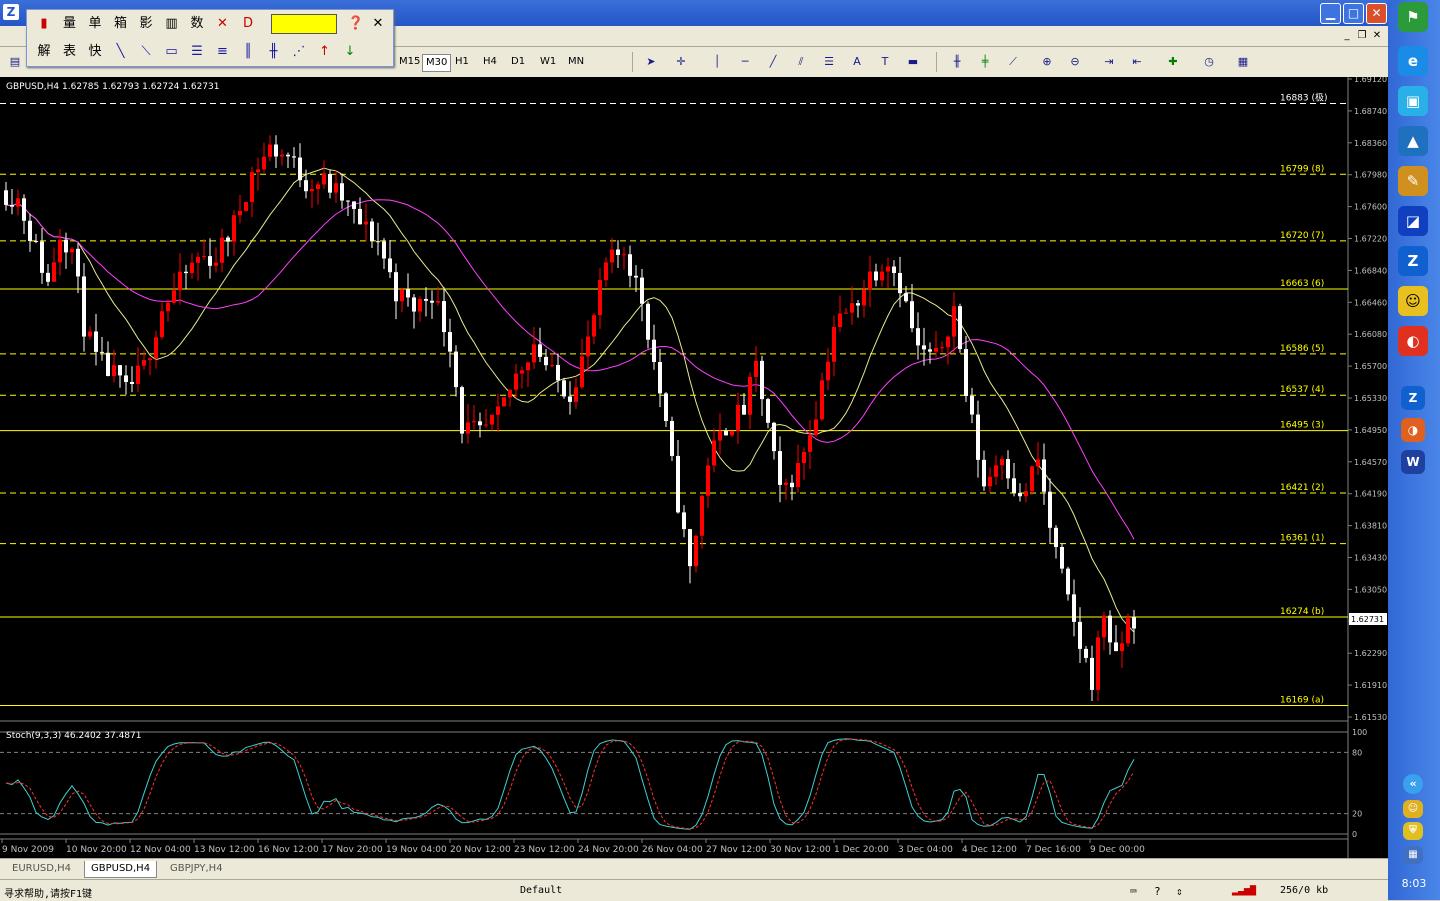 The image size is (1440, 901). I want to click on status-help-icon: ?, so click(1157, 891).